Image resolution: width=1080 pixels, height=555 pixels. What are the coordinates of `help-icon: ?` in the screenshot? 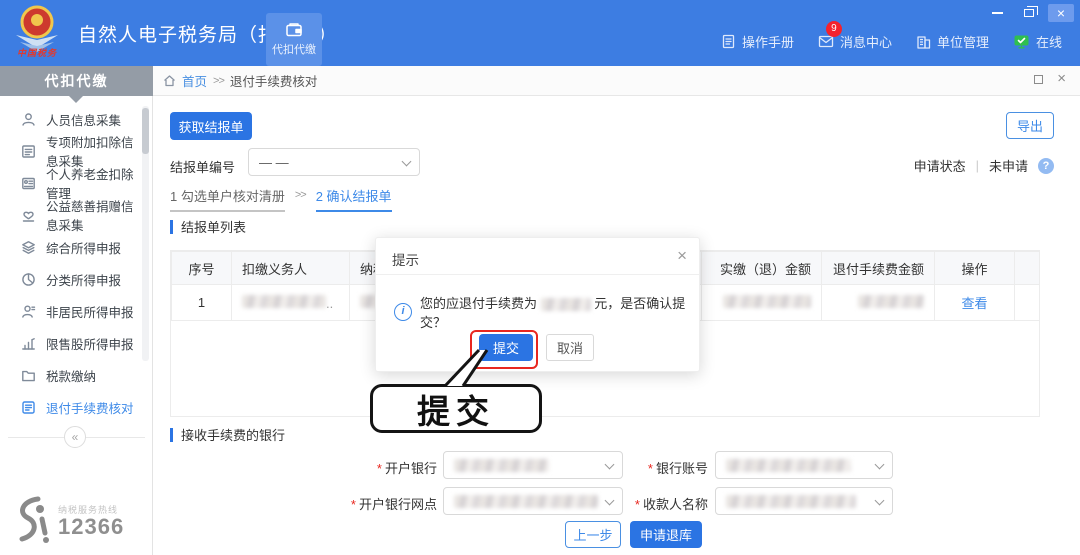 It's located at (1046, 165).